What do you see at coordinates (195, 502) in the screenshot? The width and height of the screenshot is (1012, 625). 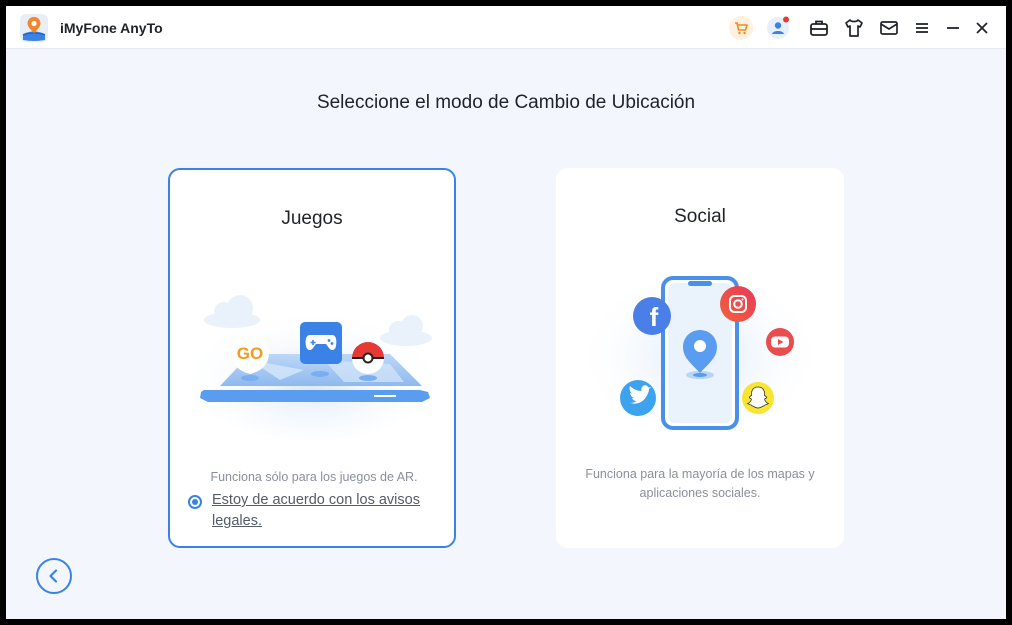 I see `agree-radio` at bounding box center [195, 502].